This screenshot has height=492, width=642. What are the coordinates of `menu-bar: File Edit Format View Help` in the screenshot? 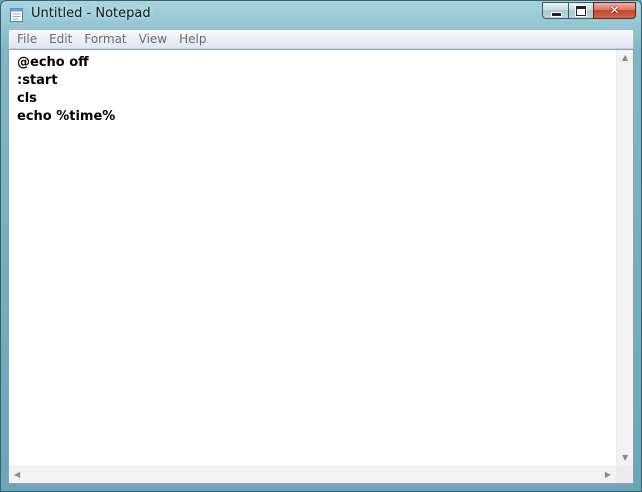 It's located at (321, 39).